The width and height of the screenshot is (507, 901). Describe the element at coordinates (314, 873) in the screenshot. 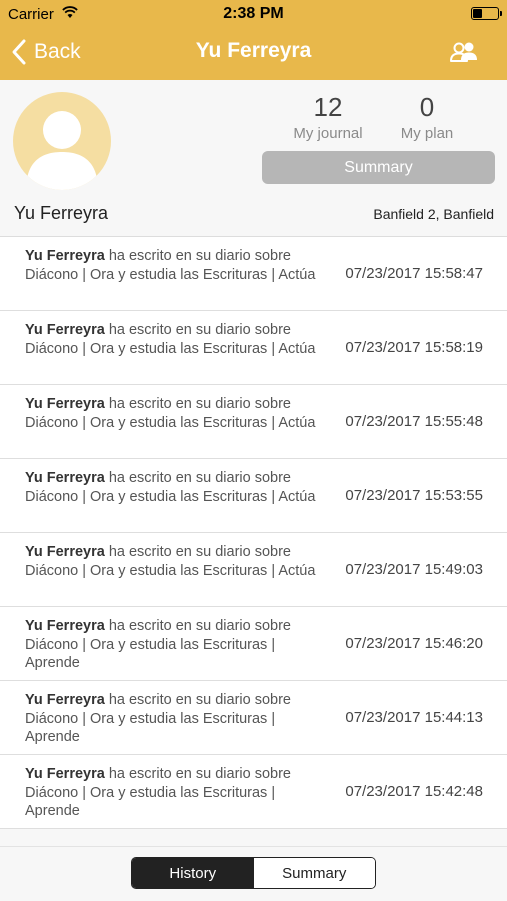

I see `tab-summary: Summary` at that location.